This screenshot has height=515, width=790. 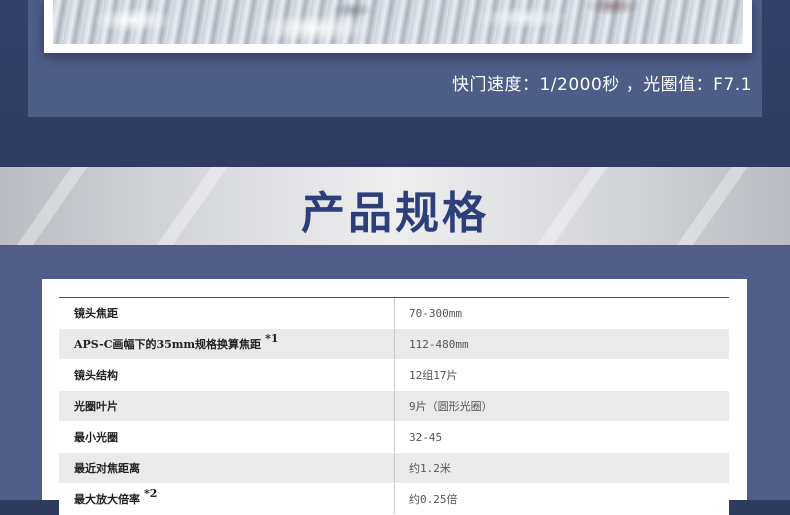 I want to click on spec-label: 镜头结构, so click(x=227, y=375).